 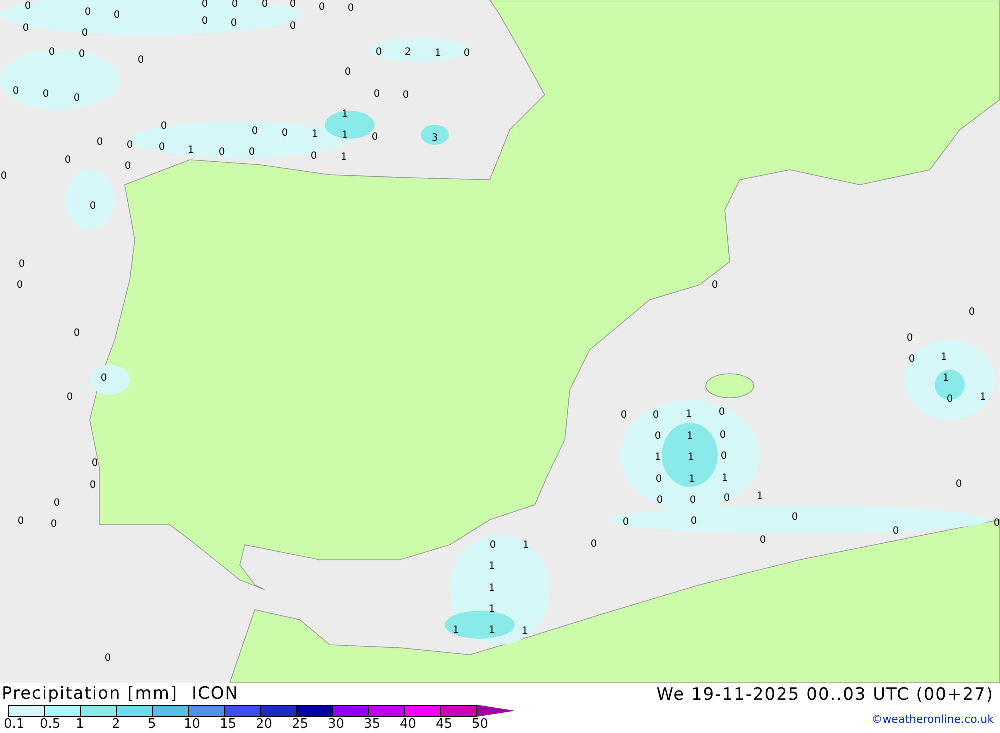 I want to click on precipitation-value: 2, so click(x=408, y=52).